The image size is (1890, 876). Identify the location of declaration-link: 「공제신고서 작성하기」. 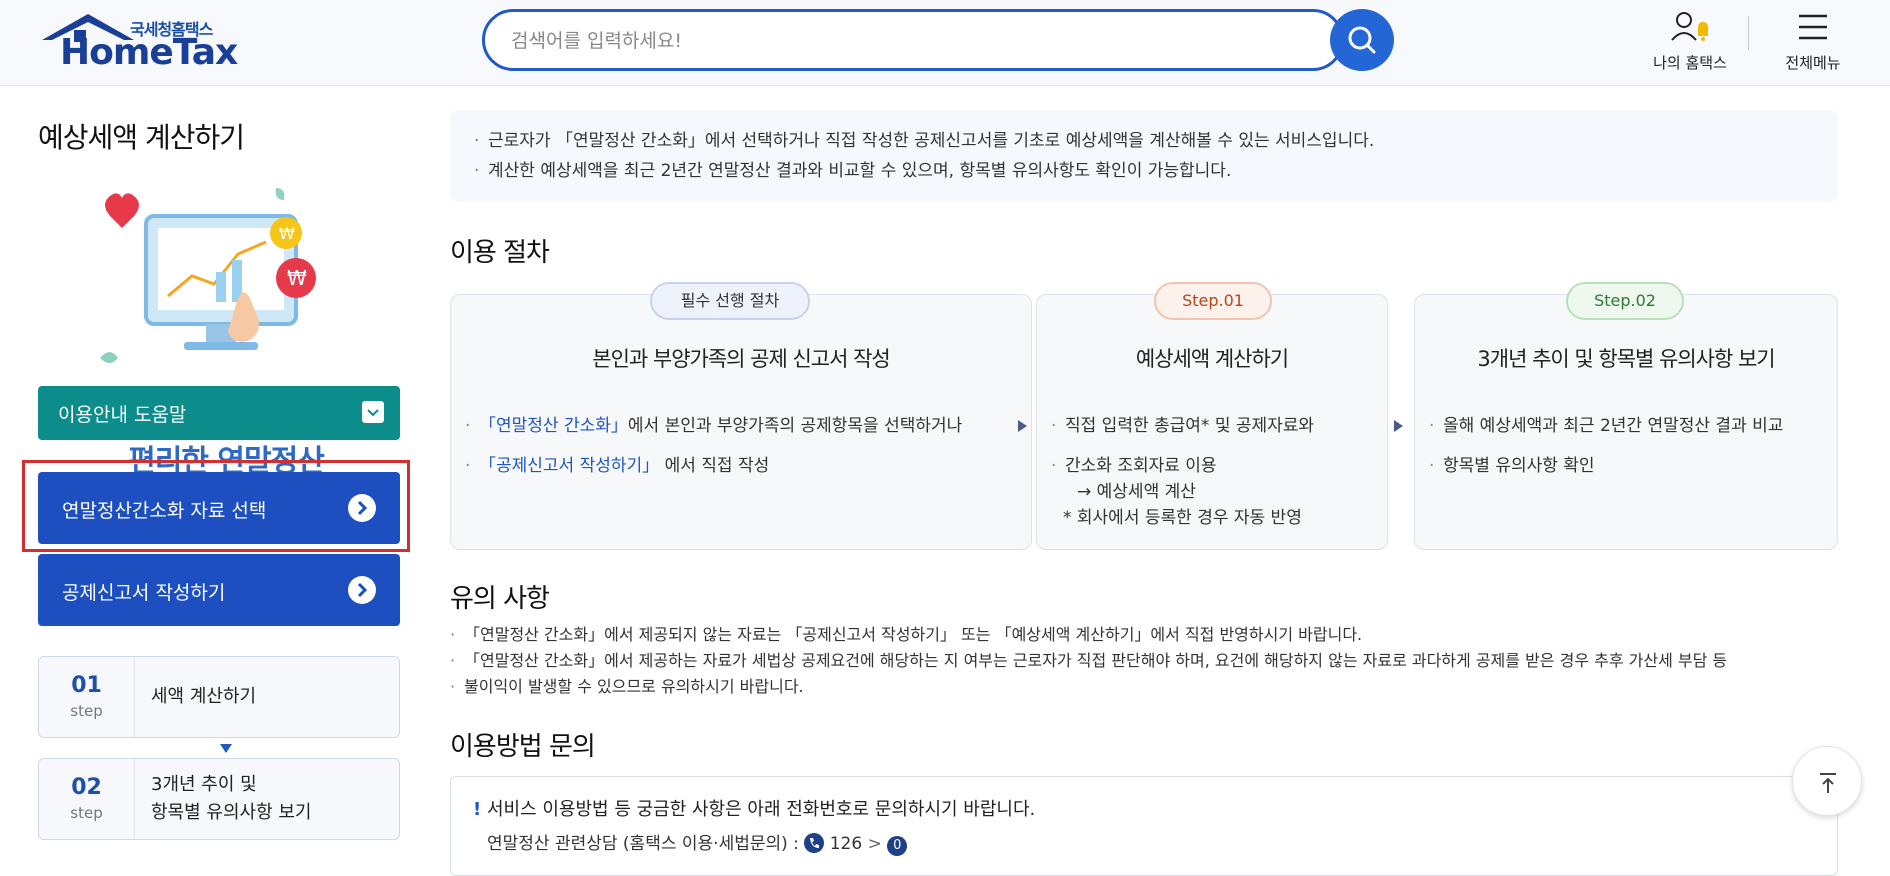
(569, 466).